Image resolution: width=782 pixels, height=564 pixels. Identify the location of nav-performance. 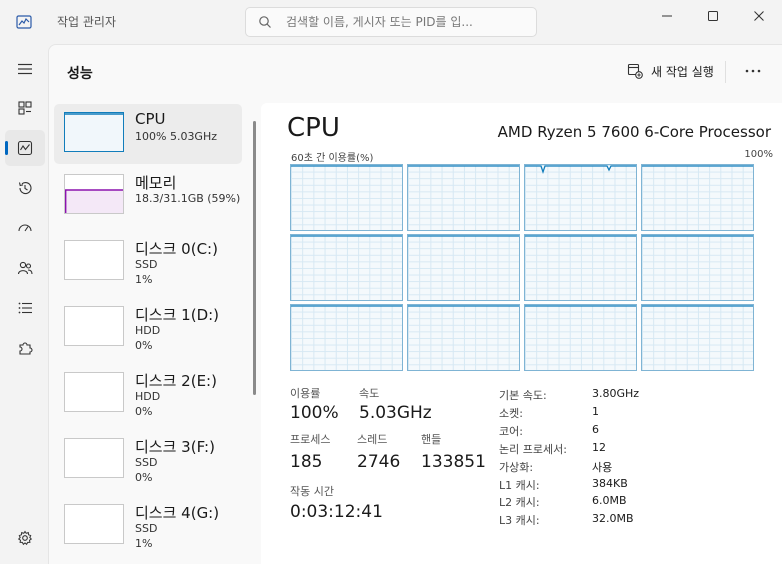
(25, 148).